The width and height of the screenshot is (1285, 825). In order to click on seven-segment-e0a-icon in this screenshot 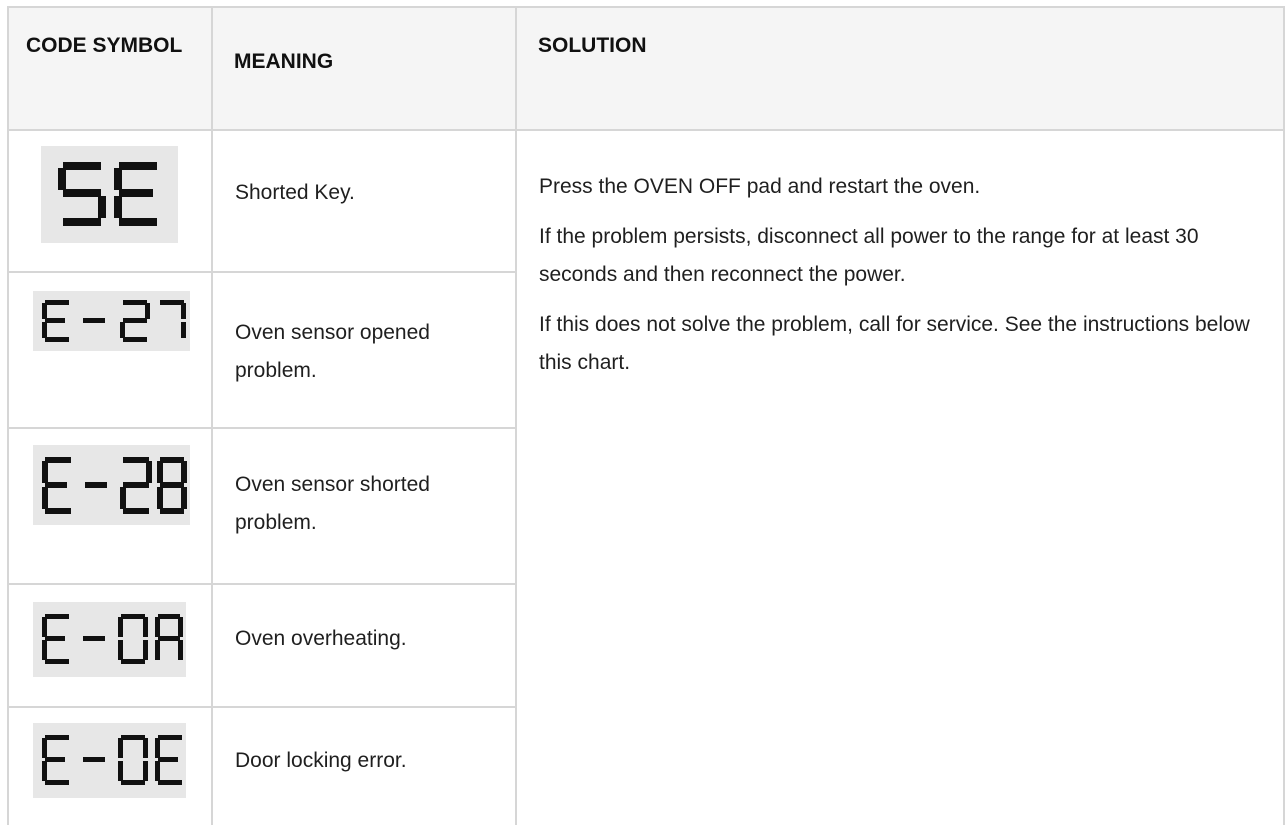, I will do `click(112, 639)`.